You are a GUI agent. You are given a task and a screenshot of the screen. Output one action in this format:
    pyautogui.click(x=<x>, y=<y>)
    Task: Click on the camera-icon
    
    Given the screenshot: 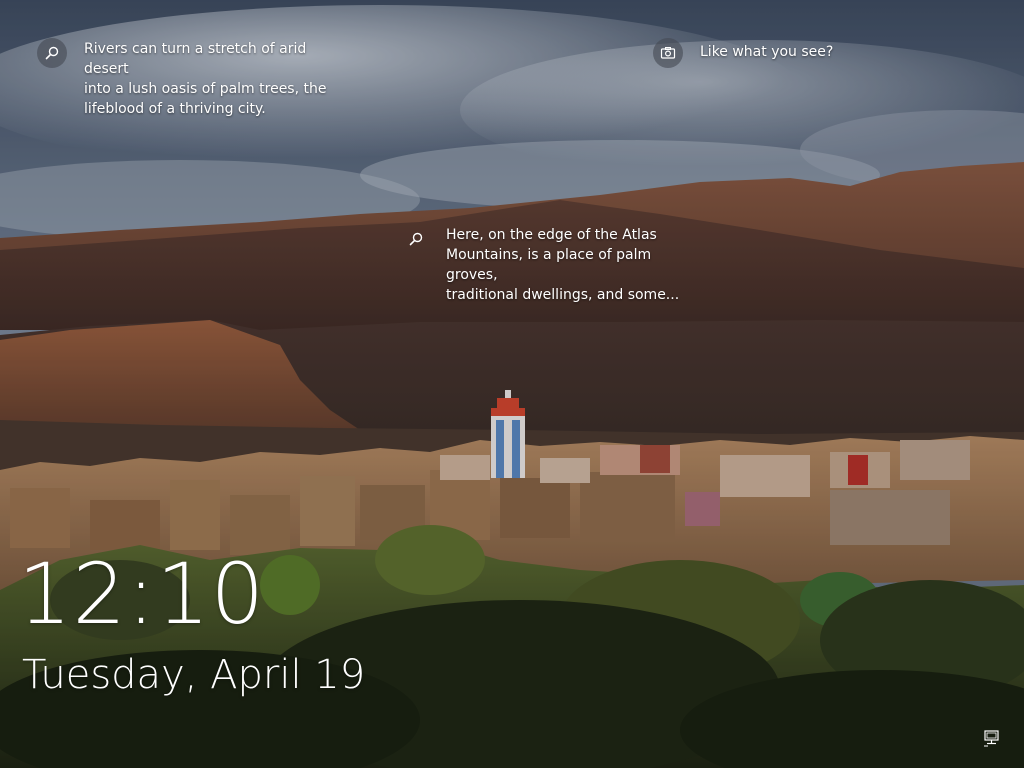 What is the action you would take?
    pyautogui.click(x=668, y=53)
    